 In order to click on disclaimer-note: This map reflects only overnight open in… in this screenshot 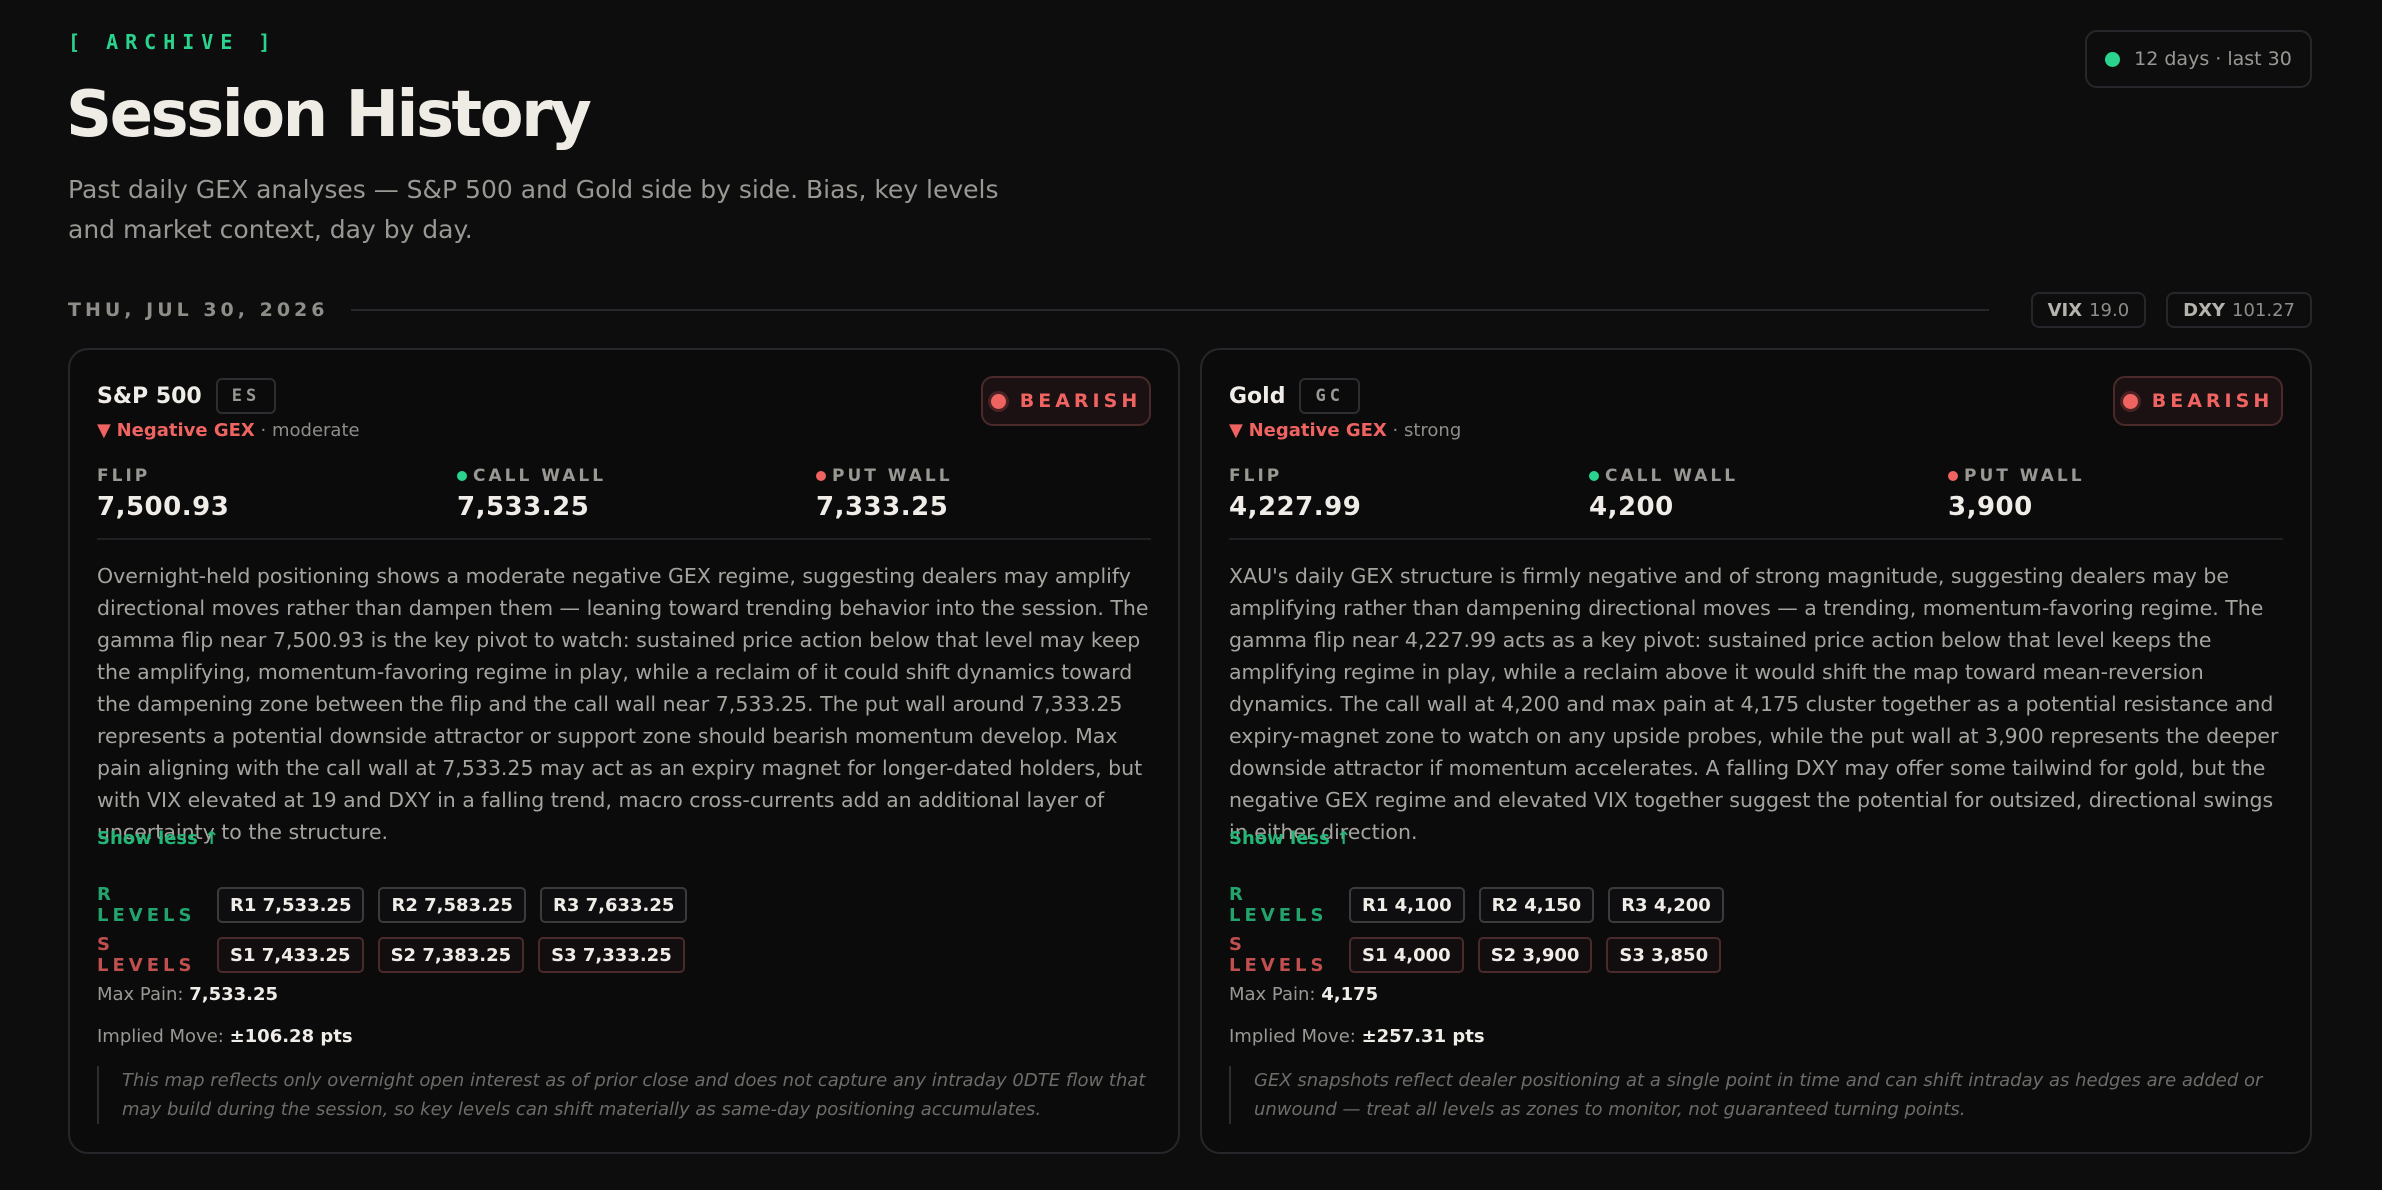, I will do `click(624, 1095)`.